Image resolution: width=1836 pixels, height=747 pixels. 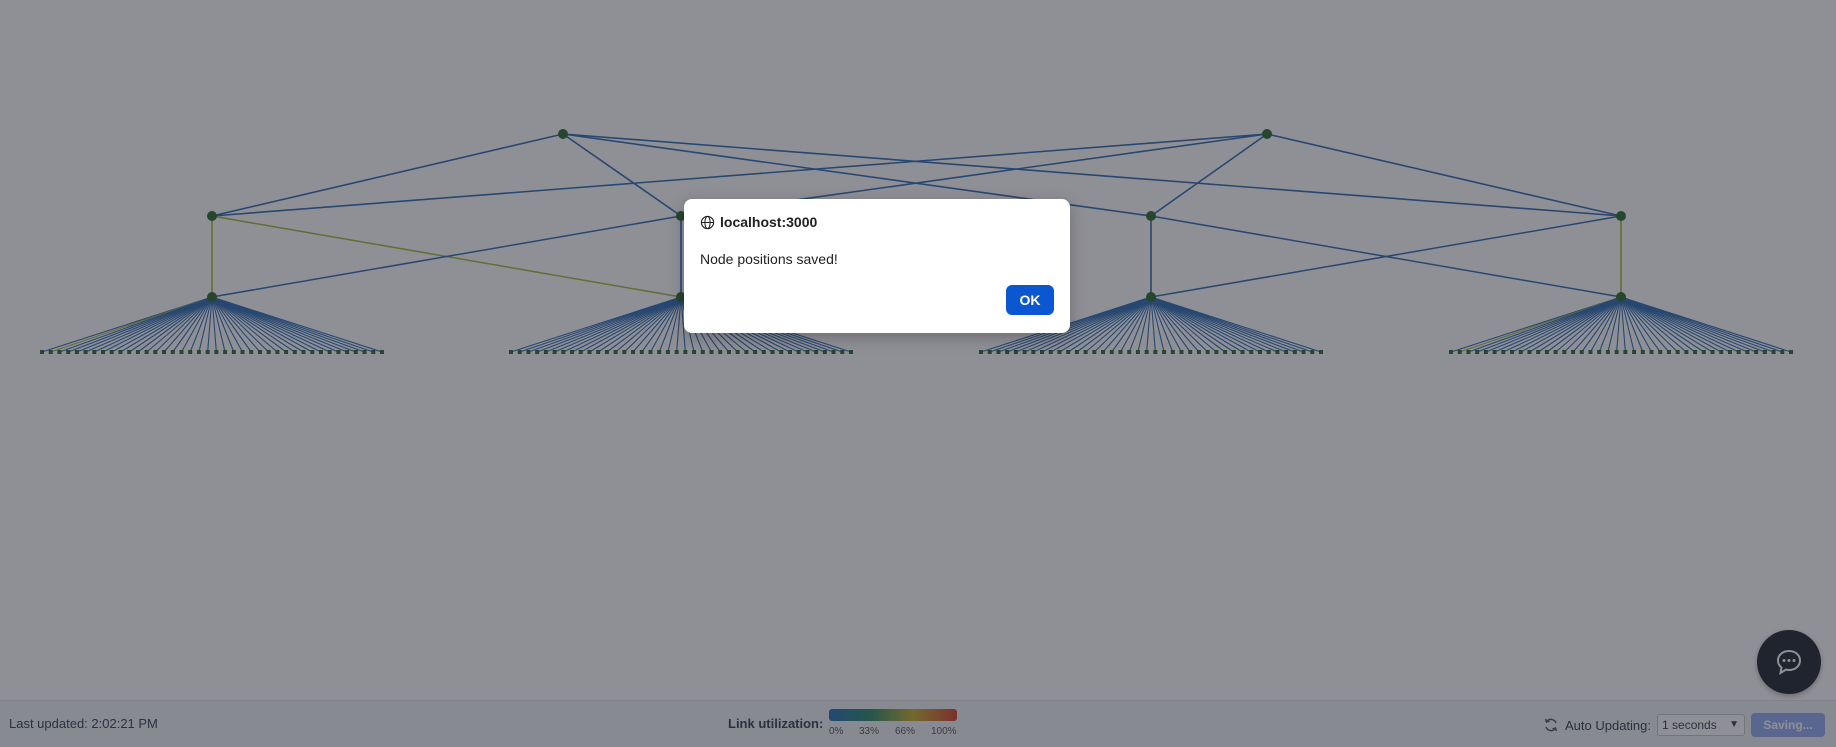 I want to click on alert-dialog: localhost:3000 Node positions saved! OK, so click(x=877, y=266).